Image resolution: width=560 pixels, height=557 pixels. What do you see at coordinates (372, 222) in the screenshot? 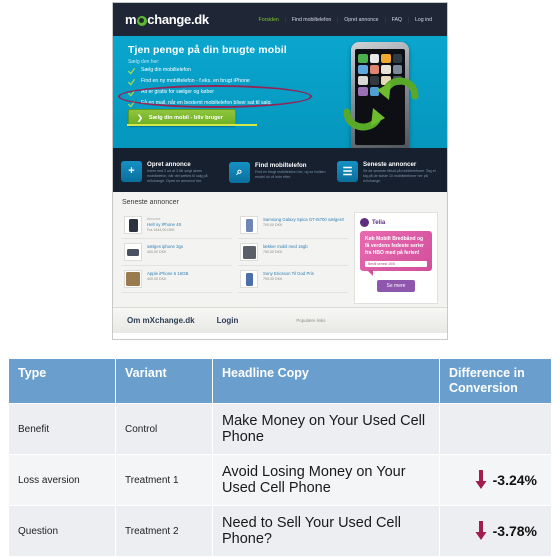
I see `telia-brand: Telia` at bounding box center [372, 222].